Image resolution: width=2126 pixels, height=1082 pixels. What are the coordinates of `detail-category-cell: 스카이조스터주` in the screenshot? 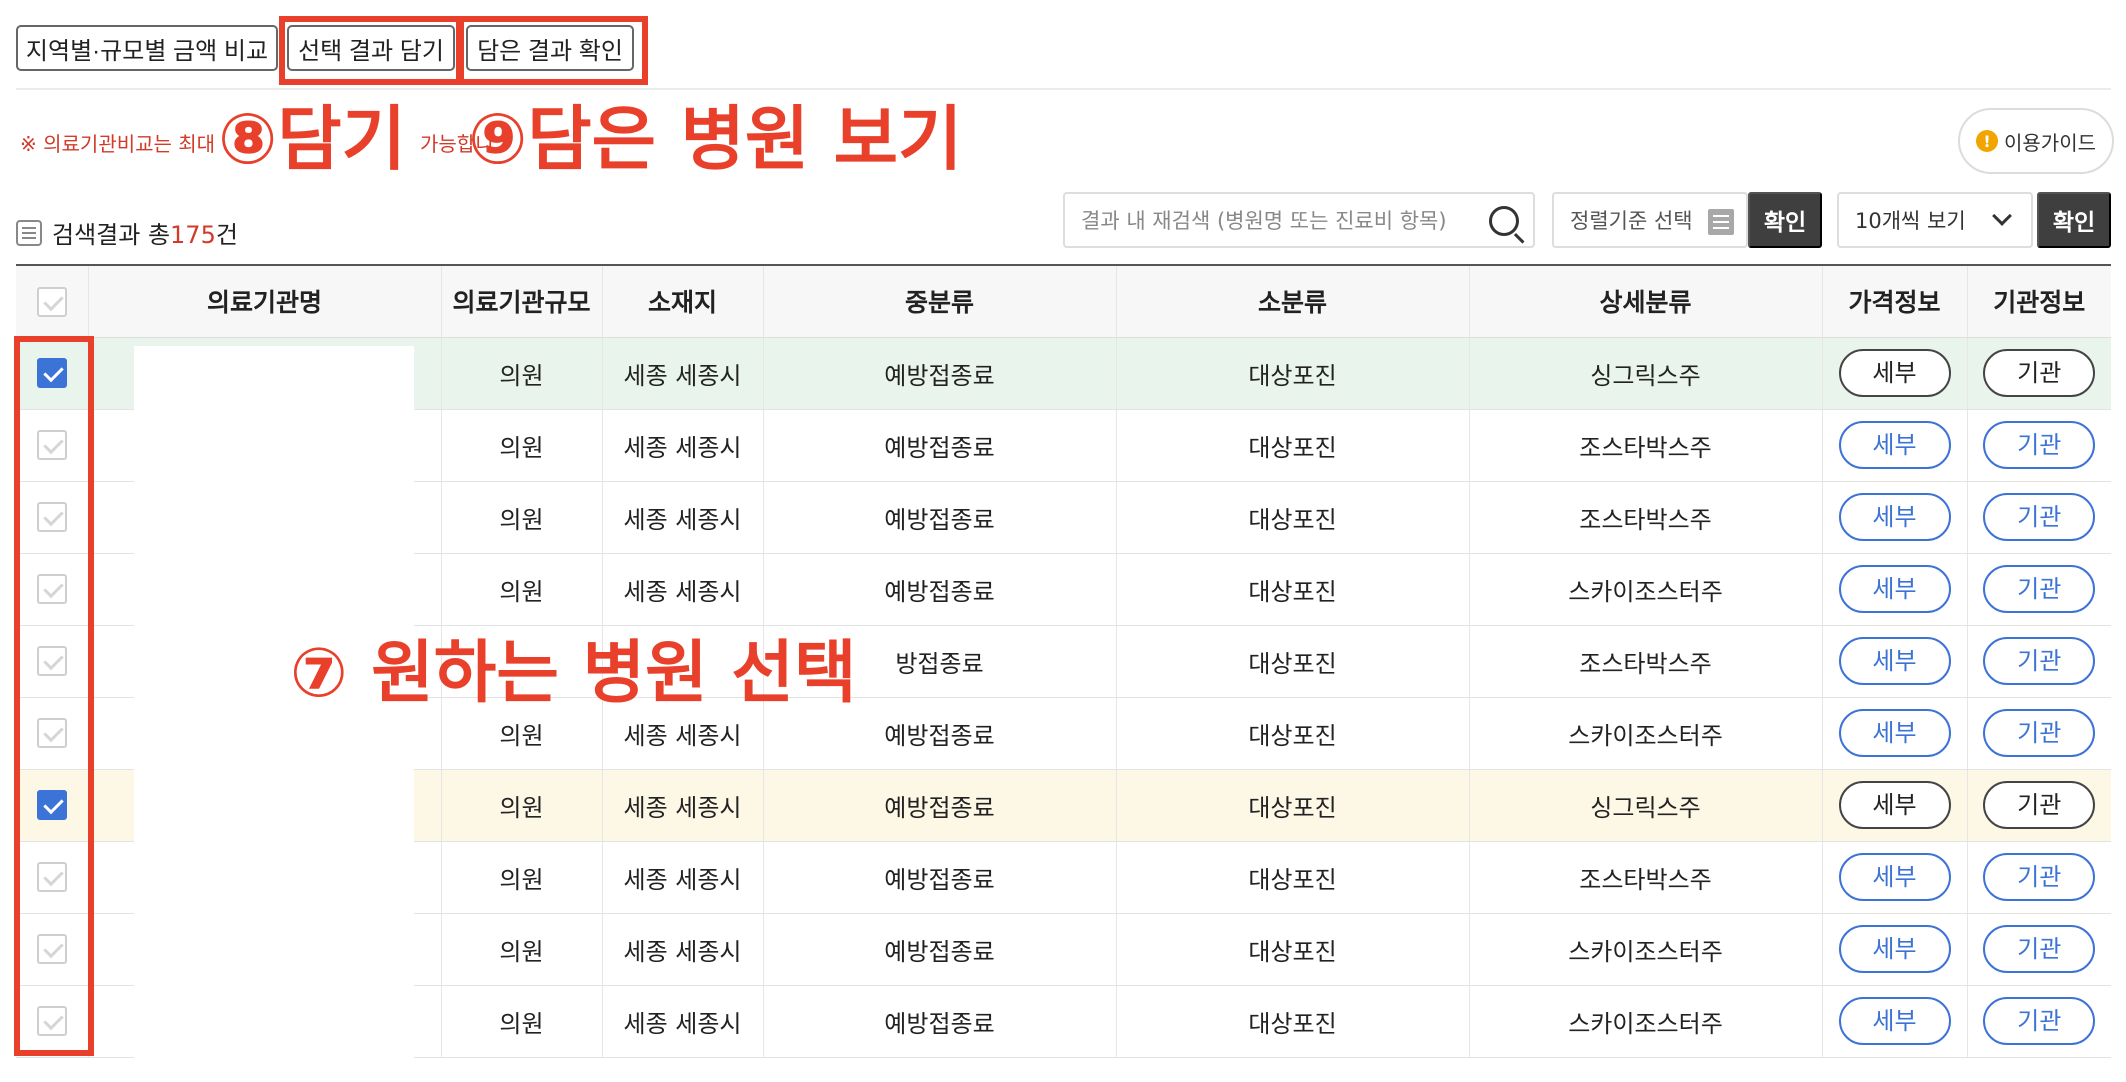 It's located at (1646, 949).